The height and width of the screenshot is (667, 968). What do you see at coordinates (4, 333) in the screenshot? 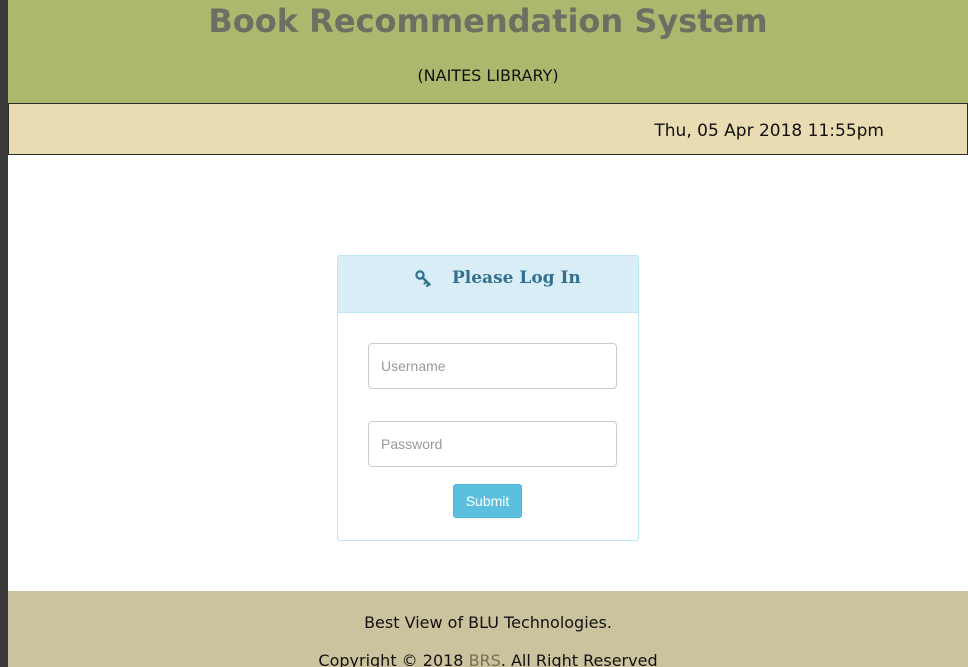
I see `left-window-edge` at bounding box center [4, 333].